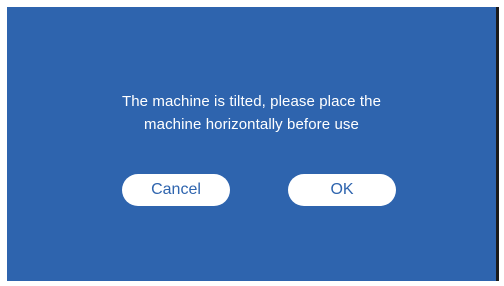 Image resolution: width=504 pixels, height=286 pixels. I want to click on ok-button: OK, so click(342, 190).